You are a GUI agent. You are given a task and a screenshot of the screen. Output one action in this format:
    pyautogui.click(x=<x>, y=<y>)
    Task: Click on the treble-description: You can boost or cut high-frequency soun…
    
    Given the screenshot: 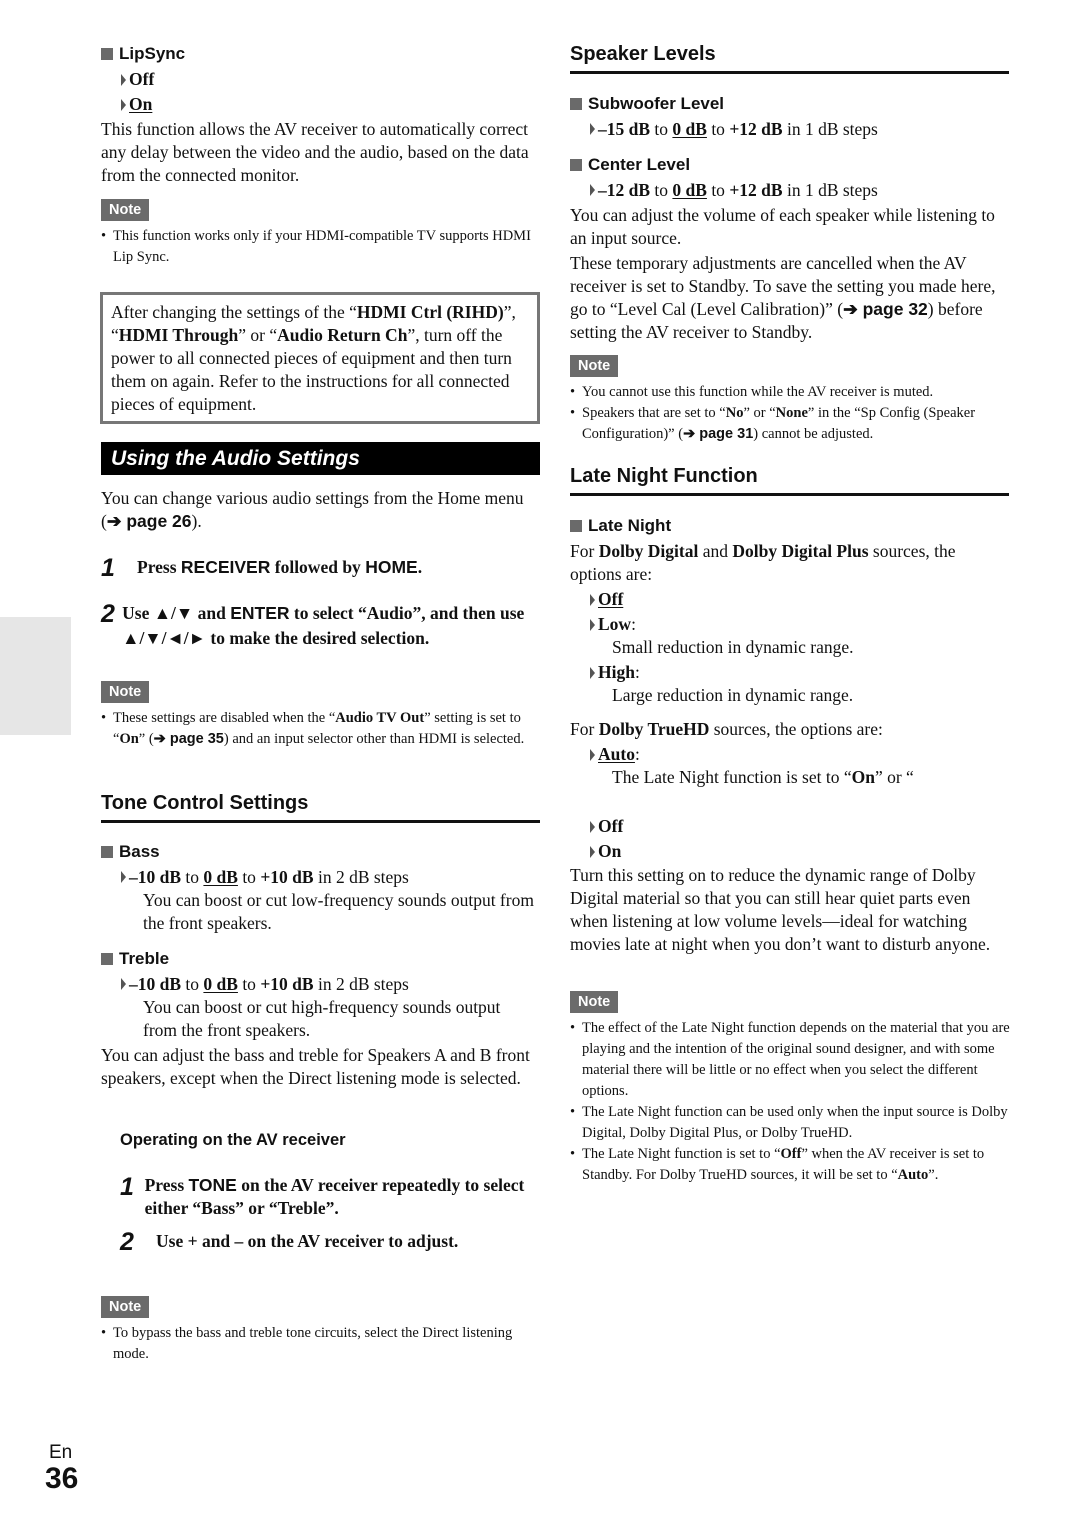 What is the action you would take?
    pyautogui.click(x=322, y=1018)
    